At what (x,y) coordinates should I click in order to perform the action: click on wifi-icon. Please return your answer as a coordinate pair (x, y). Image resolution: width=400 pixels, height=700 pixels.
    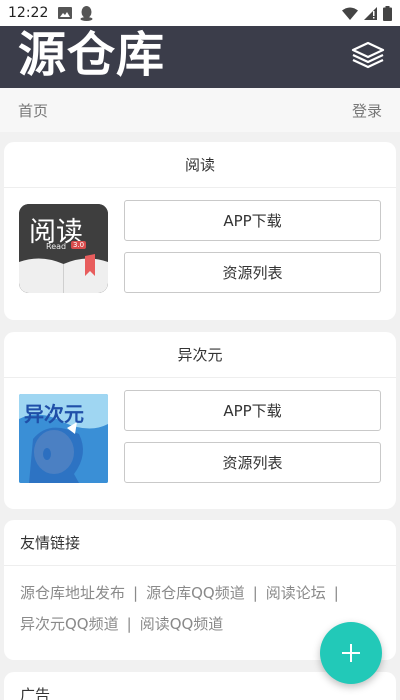
    Looking at the image, I should click on (350, 13).